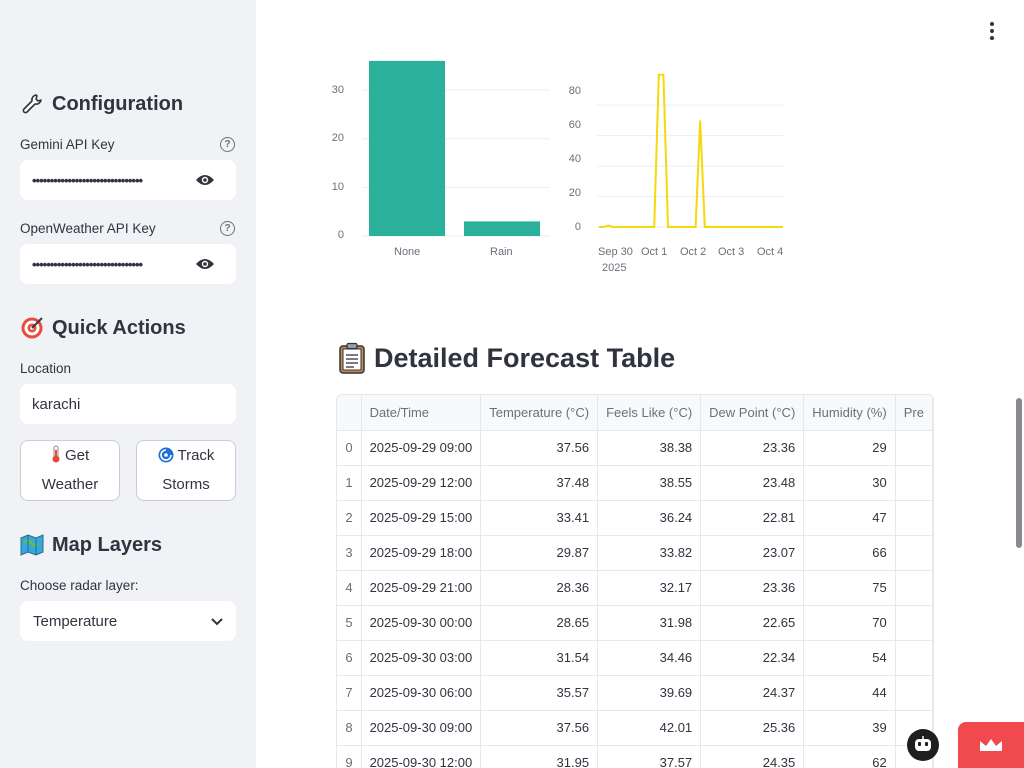  I want to click on track-storms-label-line1: Track, so click(196, 455).